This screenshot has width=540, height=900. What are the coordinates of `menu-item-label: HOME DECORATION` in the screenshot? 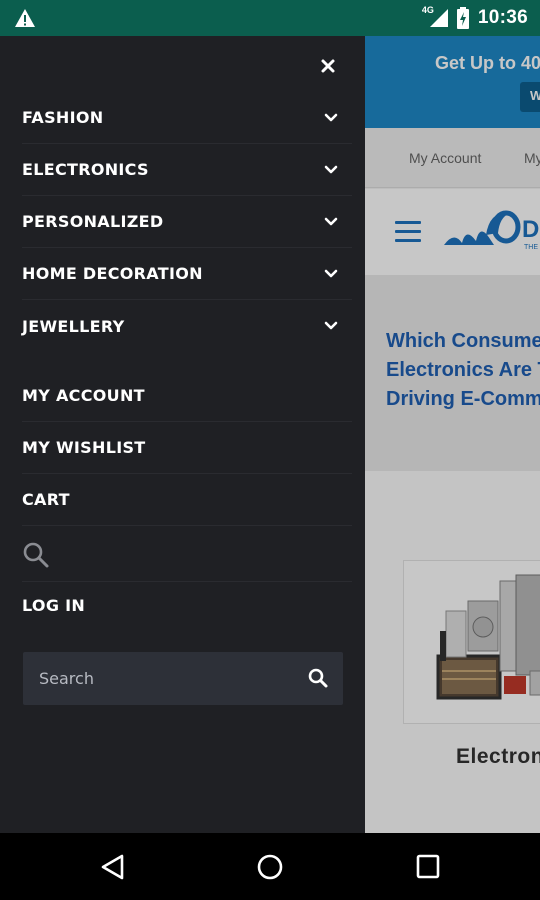 It's located at (112, 273).